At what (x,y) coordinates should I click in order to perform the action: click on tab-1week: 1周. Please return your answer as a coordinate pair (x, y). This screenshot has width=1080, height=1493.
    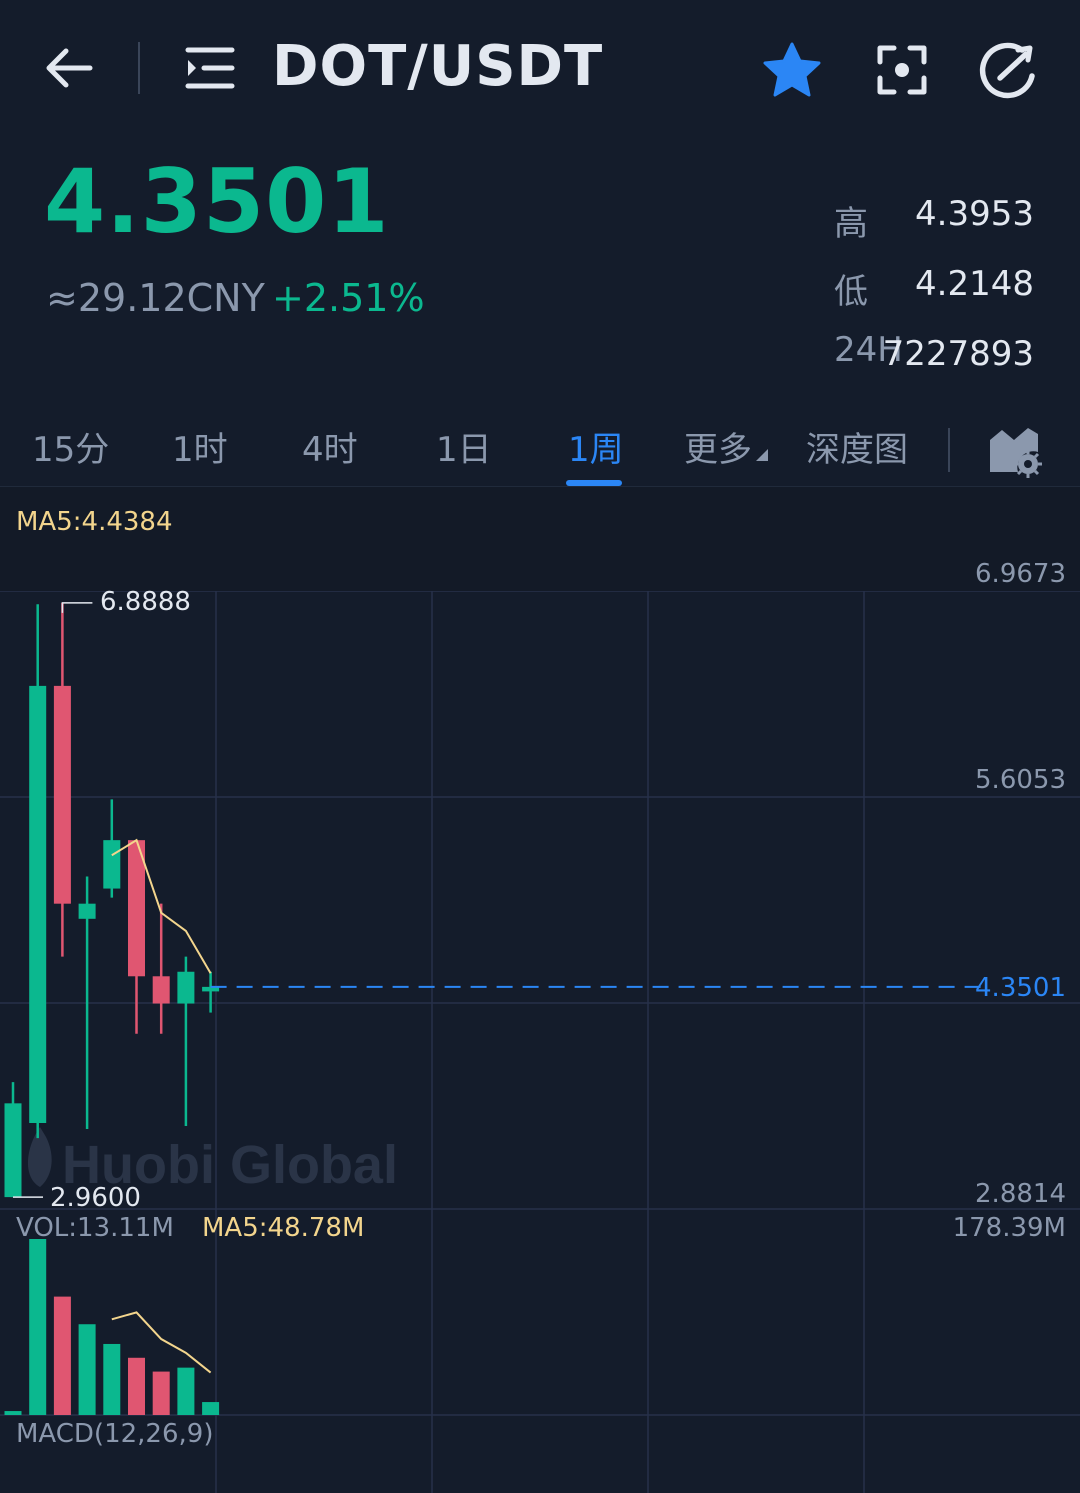
    Looking at the image, I should click on (596, 446).